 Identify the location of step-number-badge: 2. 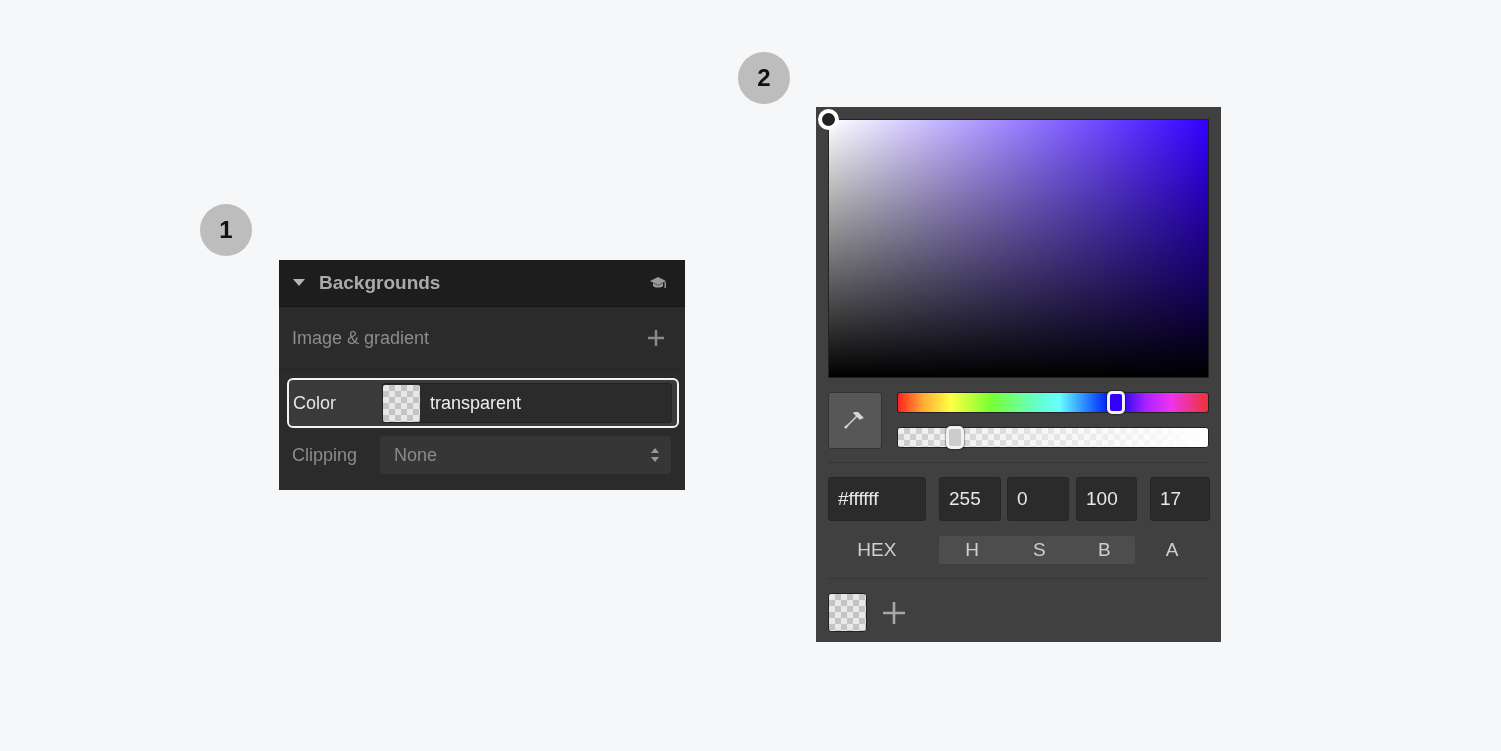
(764, 78).